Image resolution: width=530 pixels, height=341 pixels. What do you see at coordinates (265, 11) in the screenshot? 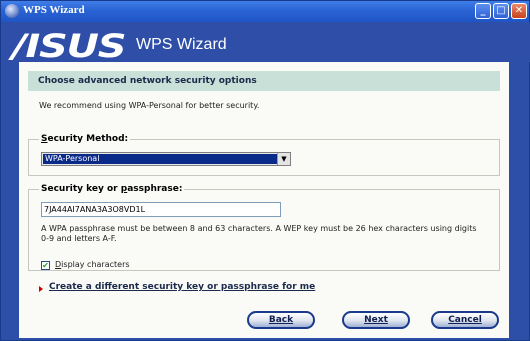
I see `title-bar: WPS Wizard _ □ ✕` at bounding box center [265, 11].